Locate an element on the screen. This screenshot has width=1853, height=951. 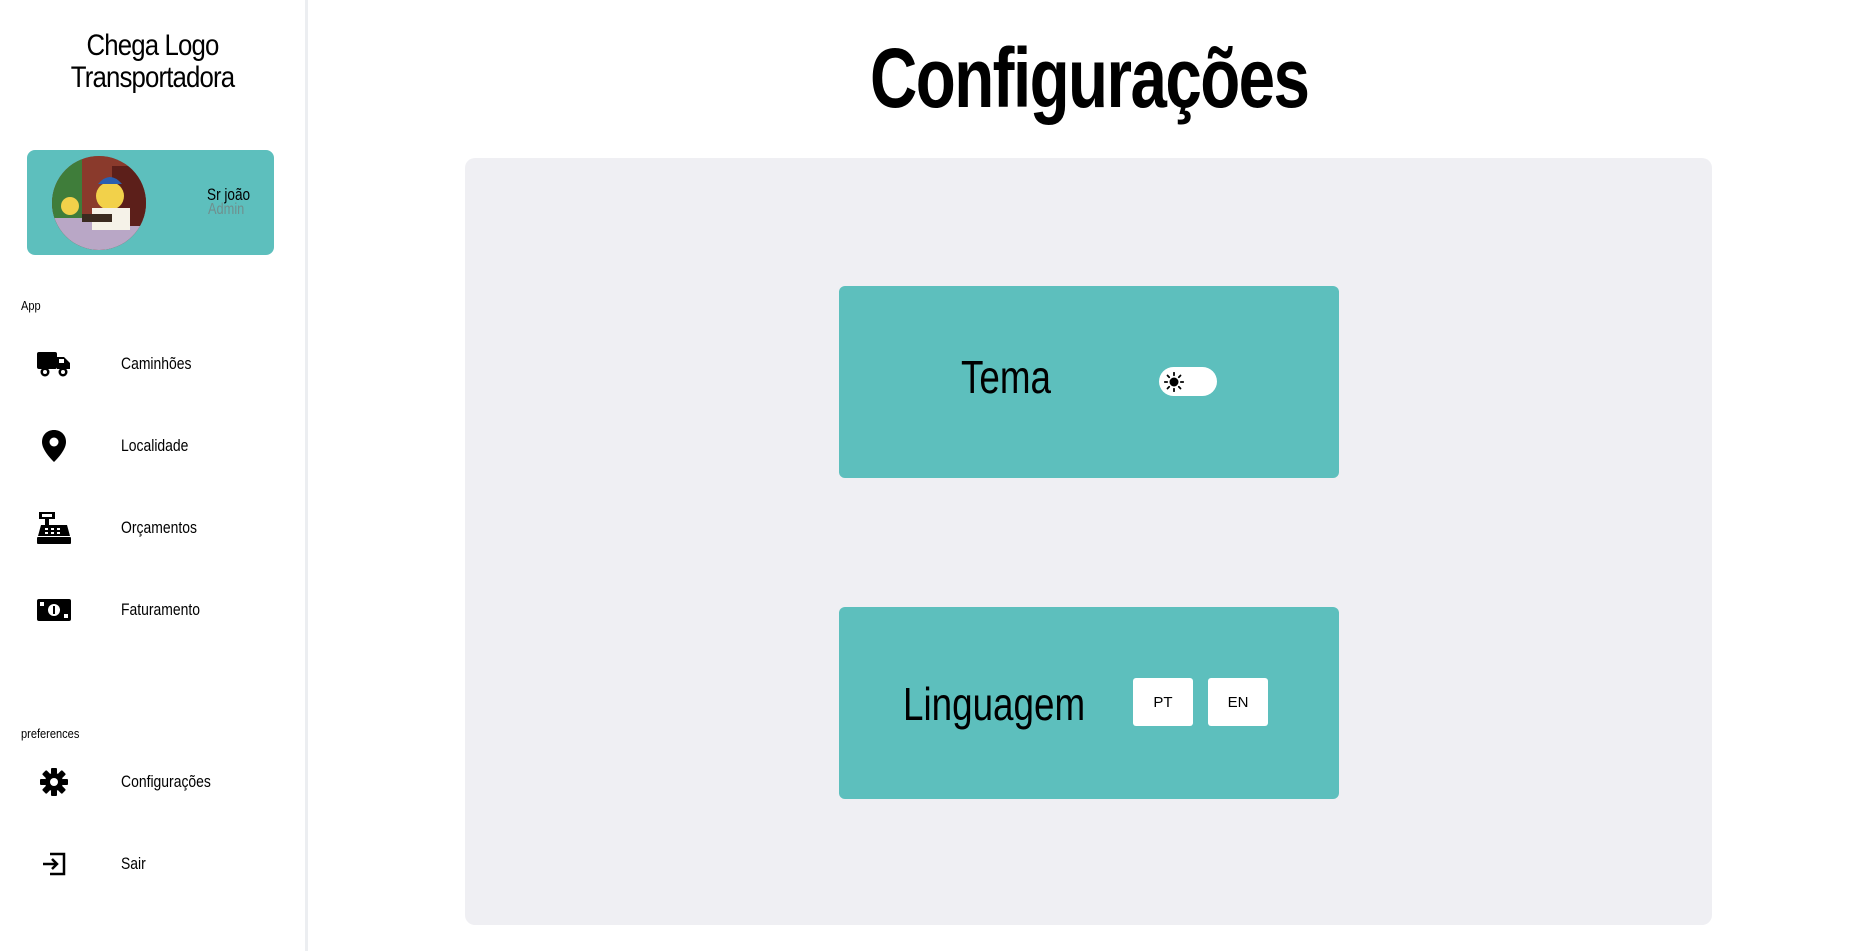
sidebar-item-label: Orçamentos is located at coordinates (159, 527).